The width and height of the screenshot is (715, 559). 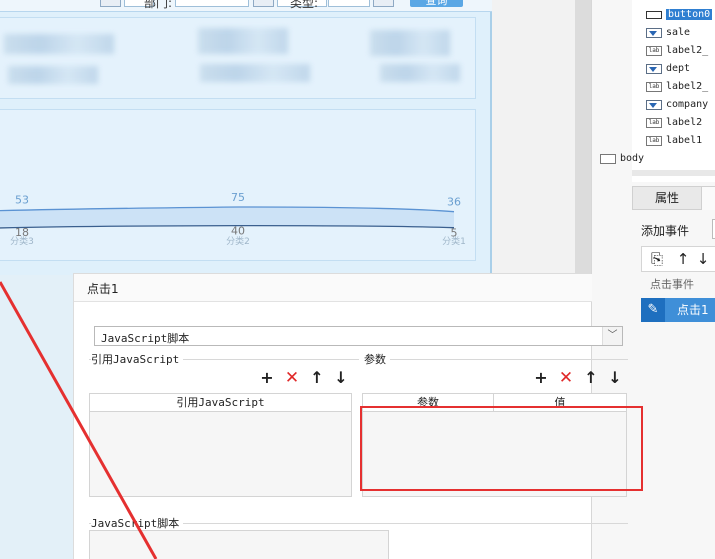 I want to click on annotation-arrow-line, so click(x=79, y=420).